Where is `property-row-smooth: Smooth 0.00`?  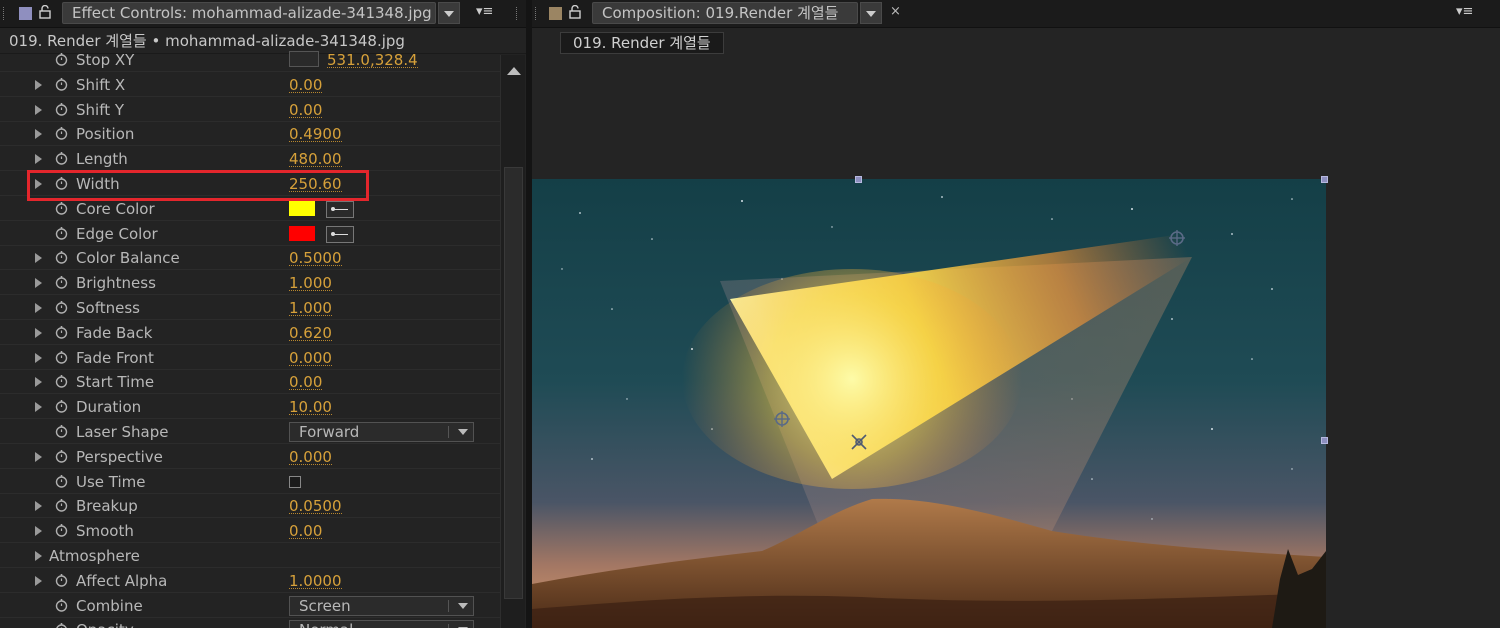 property-row-smooth: Smooth 0.00 is located at coordinates (250, 531).